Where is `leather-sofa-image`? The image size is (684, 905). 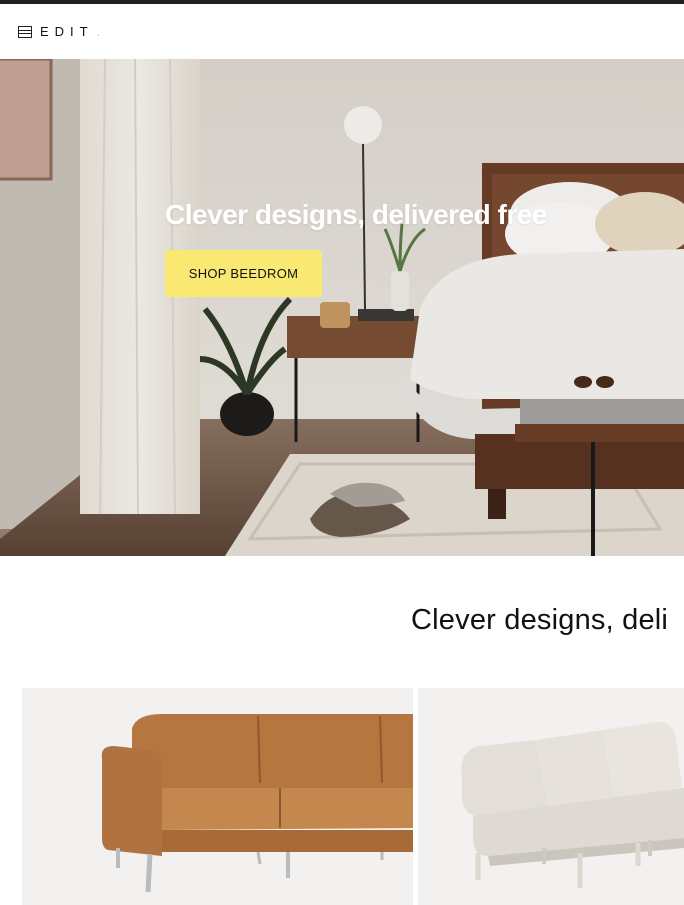 leather-sofa-image is located at coordinates (257, 803).